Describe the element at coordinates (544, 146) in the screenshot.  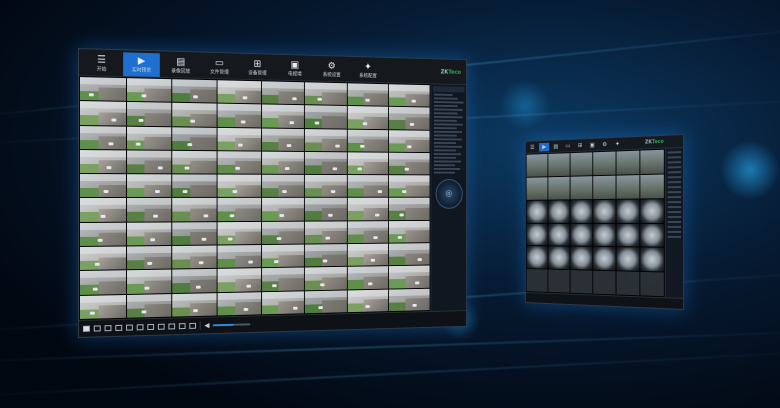
I see `second-camera-icon: ▶` at that location.